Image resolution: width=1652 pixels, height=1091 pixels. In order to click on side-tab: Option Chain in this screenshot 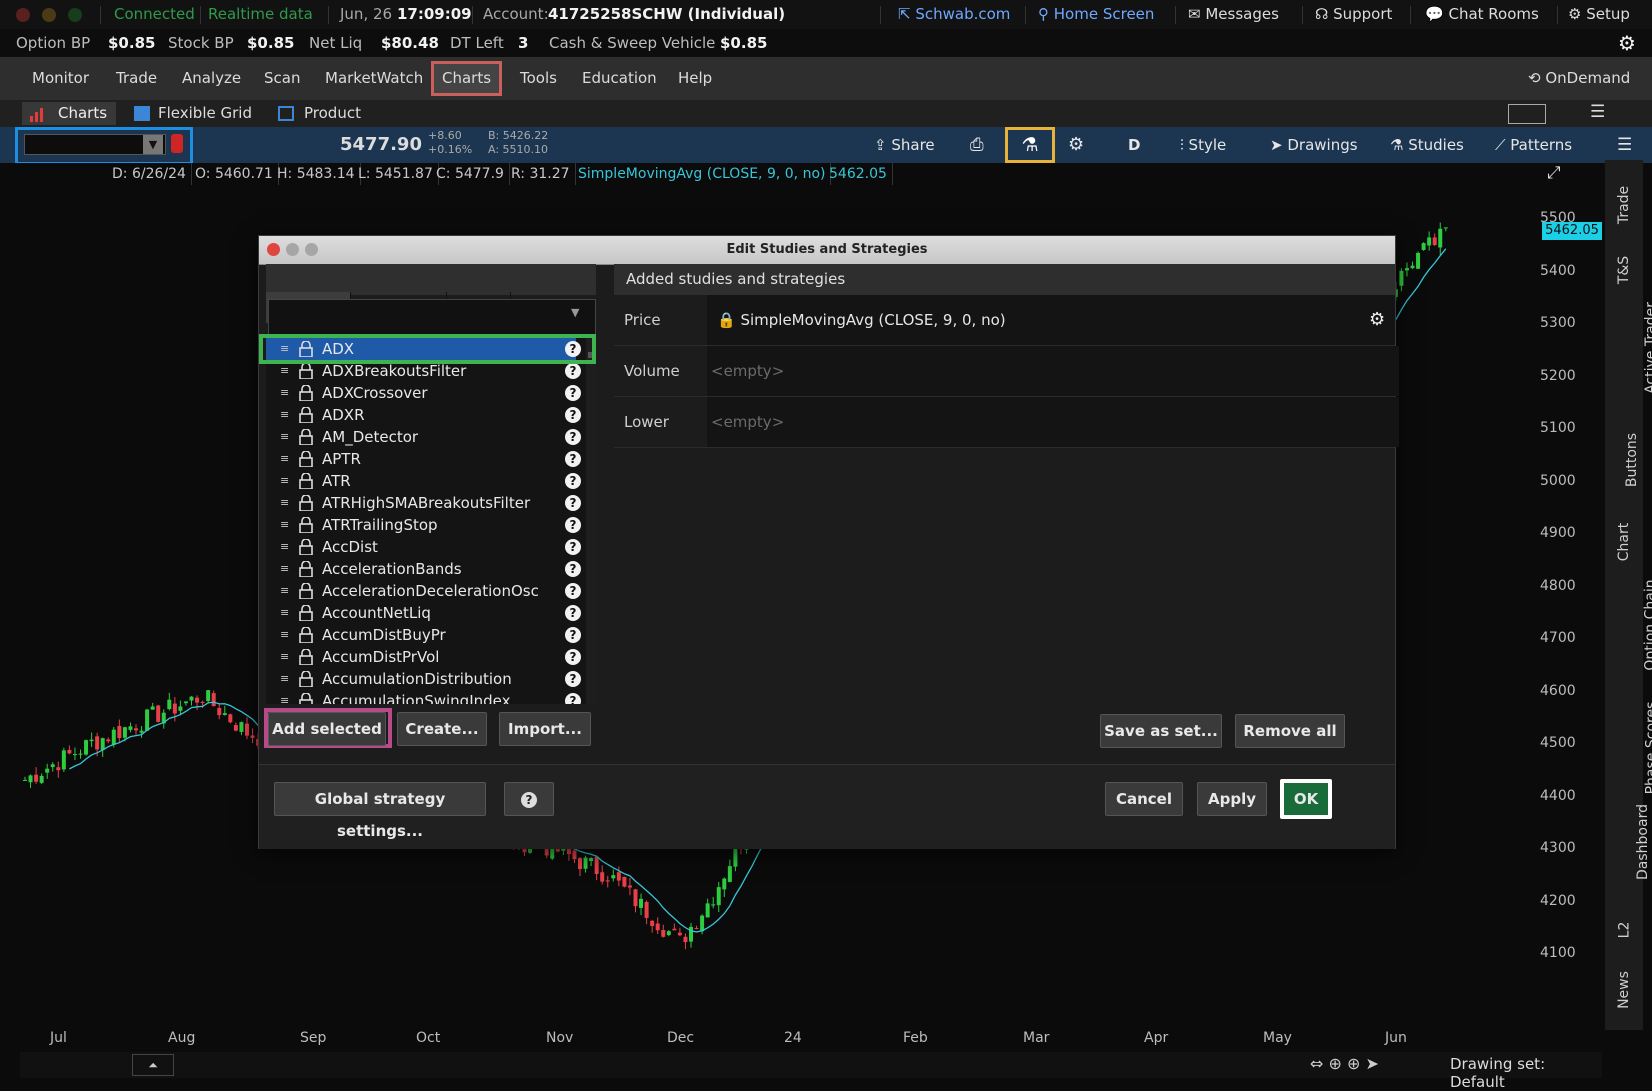, I will do `click(1628, 624)`.